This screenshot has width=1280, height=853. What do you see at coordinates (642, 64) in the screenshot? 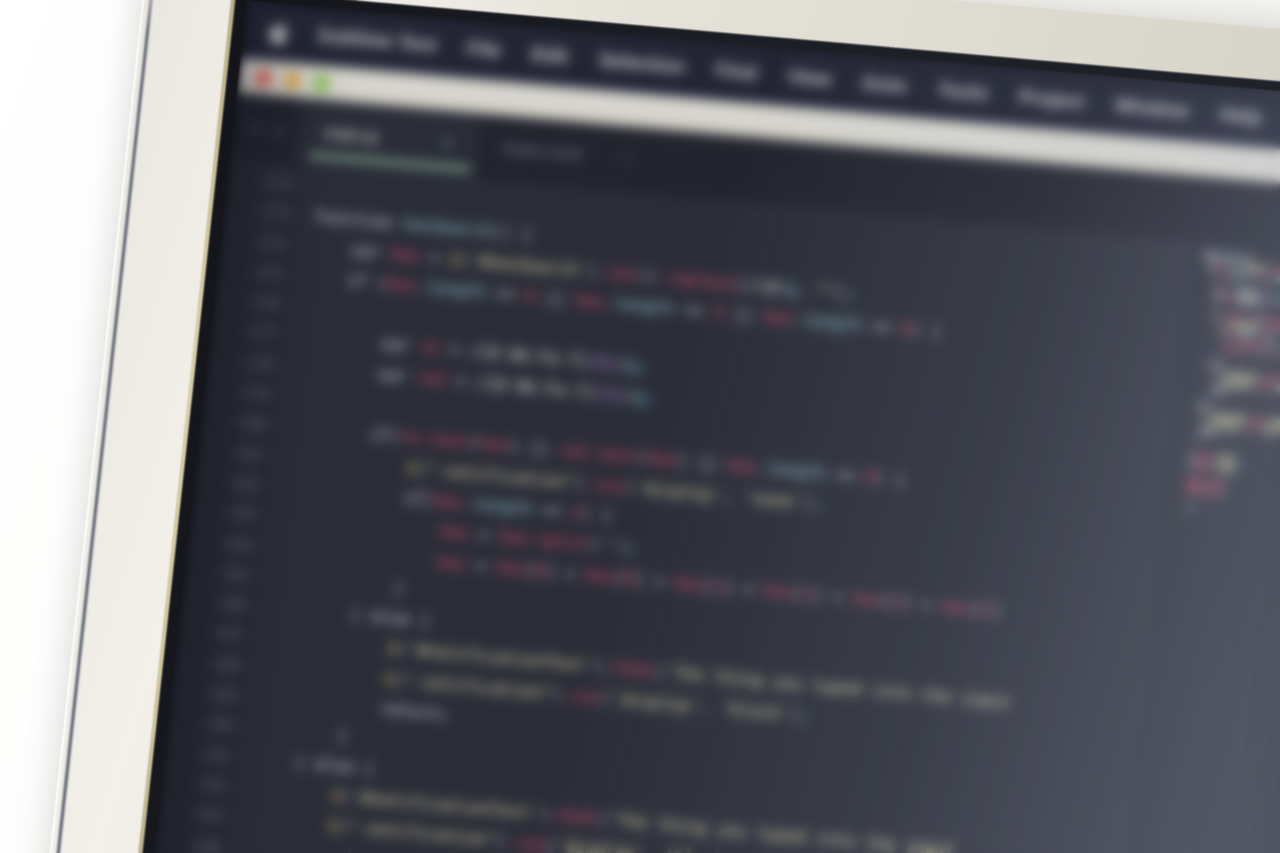
I see `menu-item-selection: Selection` at bounding box center [642, 64].